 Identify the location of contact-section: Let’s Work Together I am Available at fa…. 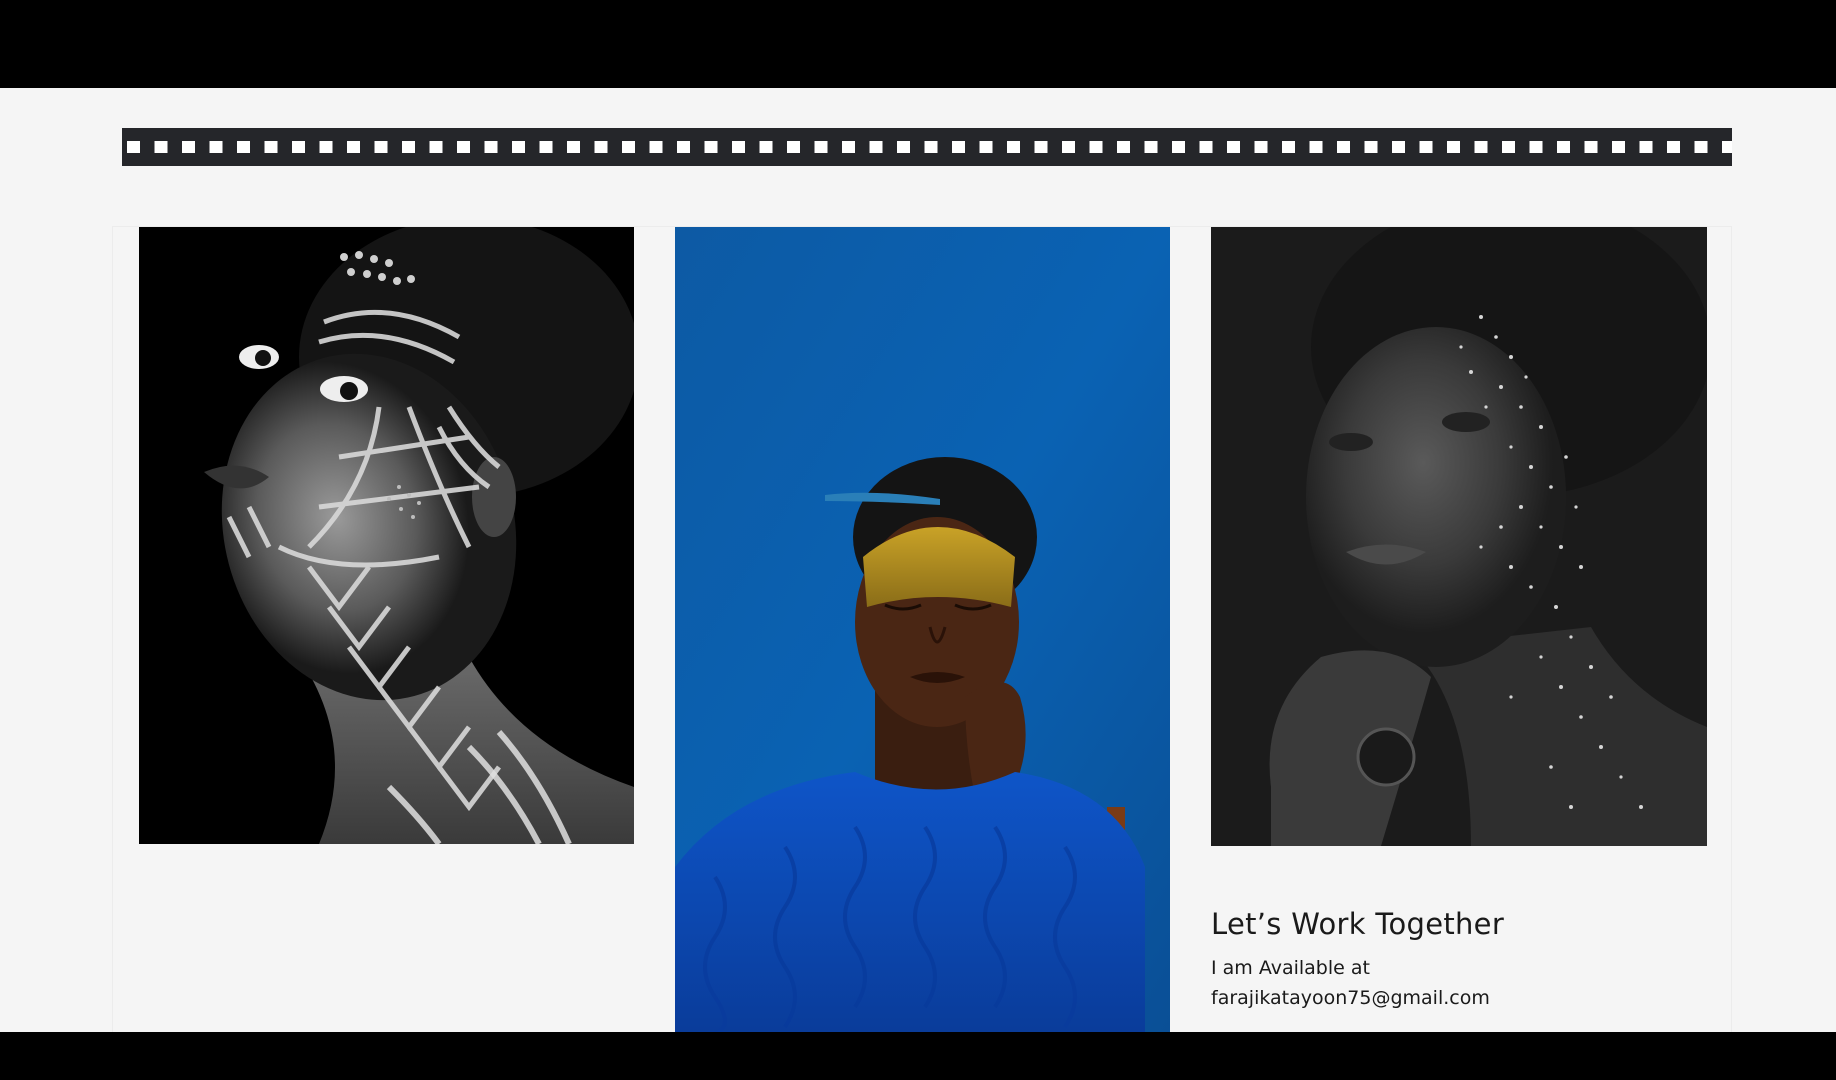
(1461, 960).